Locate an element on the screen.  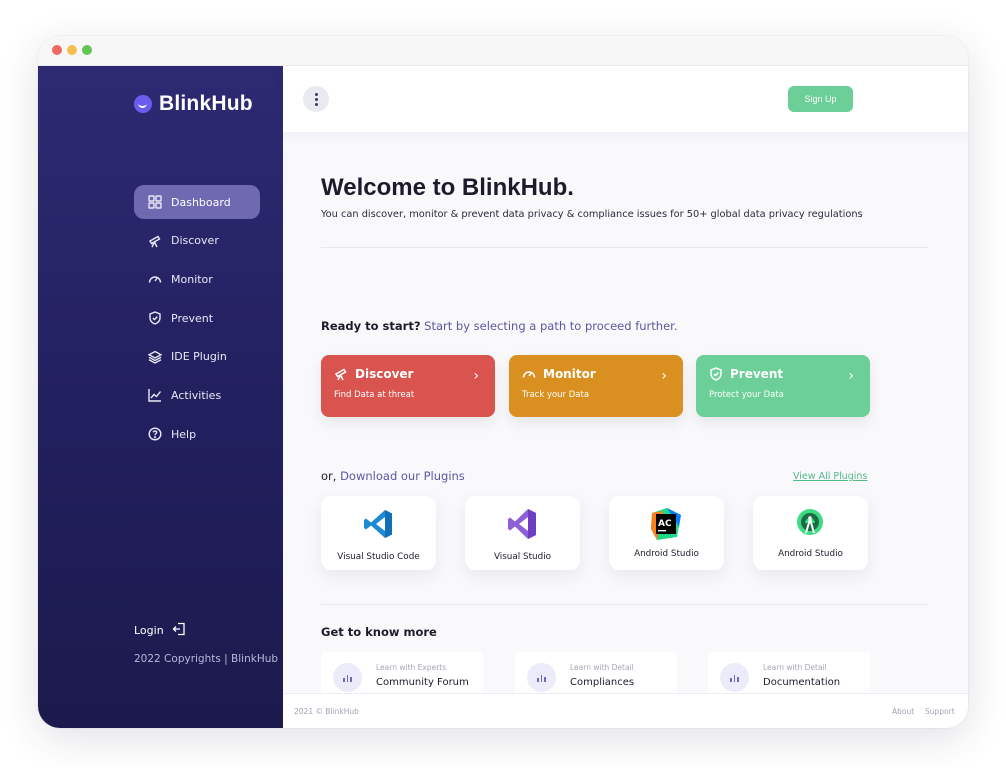
plugin-card-vscode: Visual Studio Code is located at coordinates (378, 533).